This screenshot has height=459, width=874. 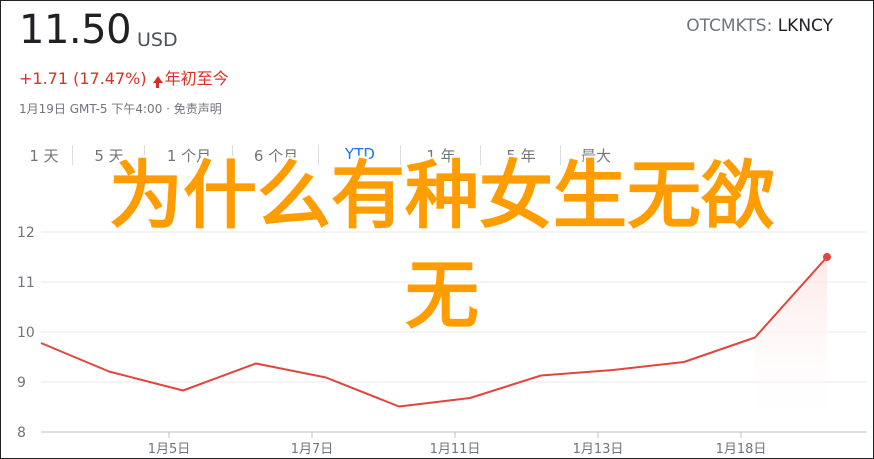 What do you see at coordinates (312, 449) in the screenshot?
I see `x-tick-label: 1月7日` at bounding box center [312, 449].